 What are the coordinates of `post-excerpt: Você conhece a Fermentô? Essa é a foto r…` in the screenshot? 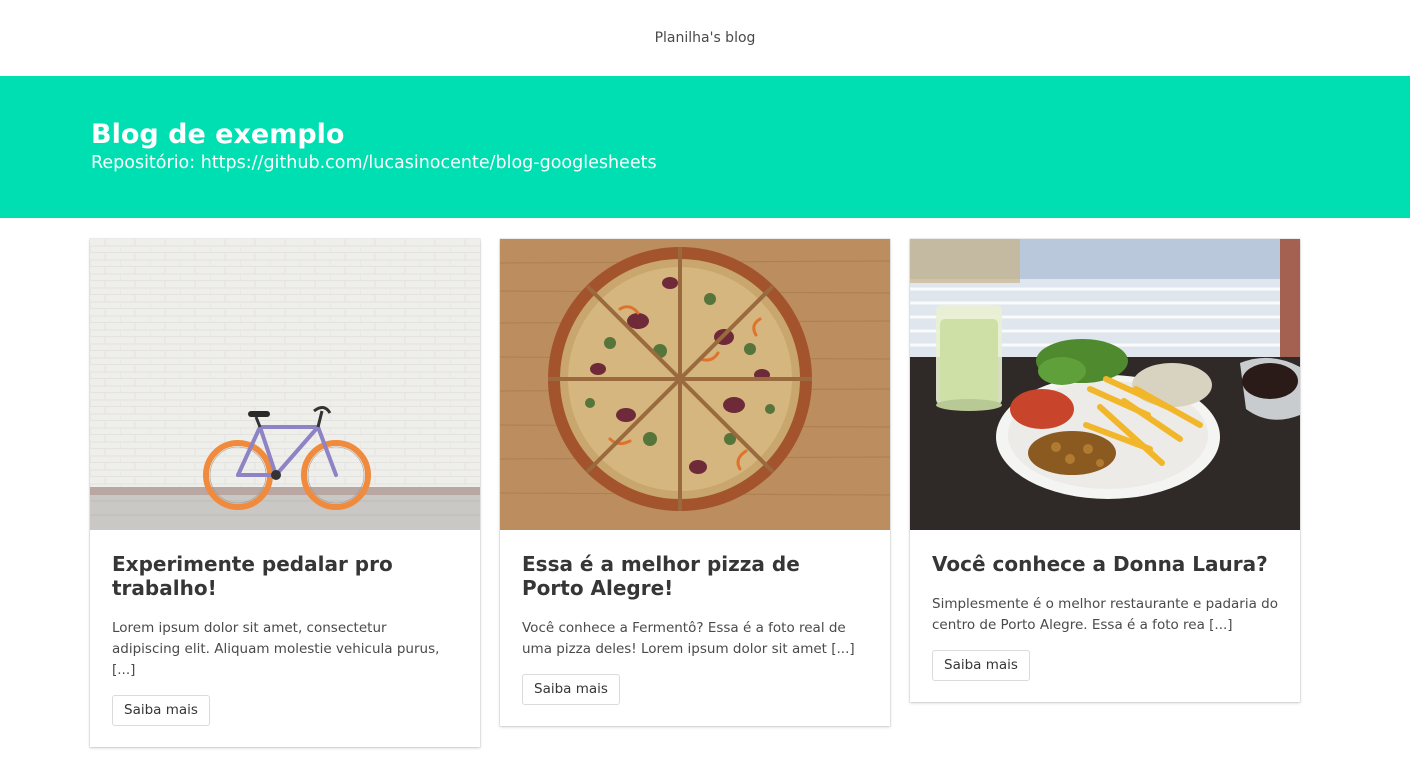 It's located at (688, 638).